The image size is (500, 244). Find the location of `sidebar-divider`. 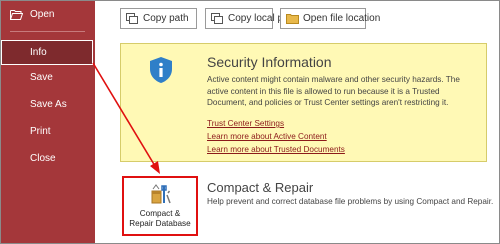

sidebar-divider is located at coordinates (47, 31).